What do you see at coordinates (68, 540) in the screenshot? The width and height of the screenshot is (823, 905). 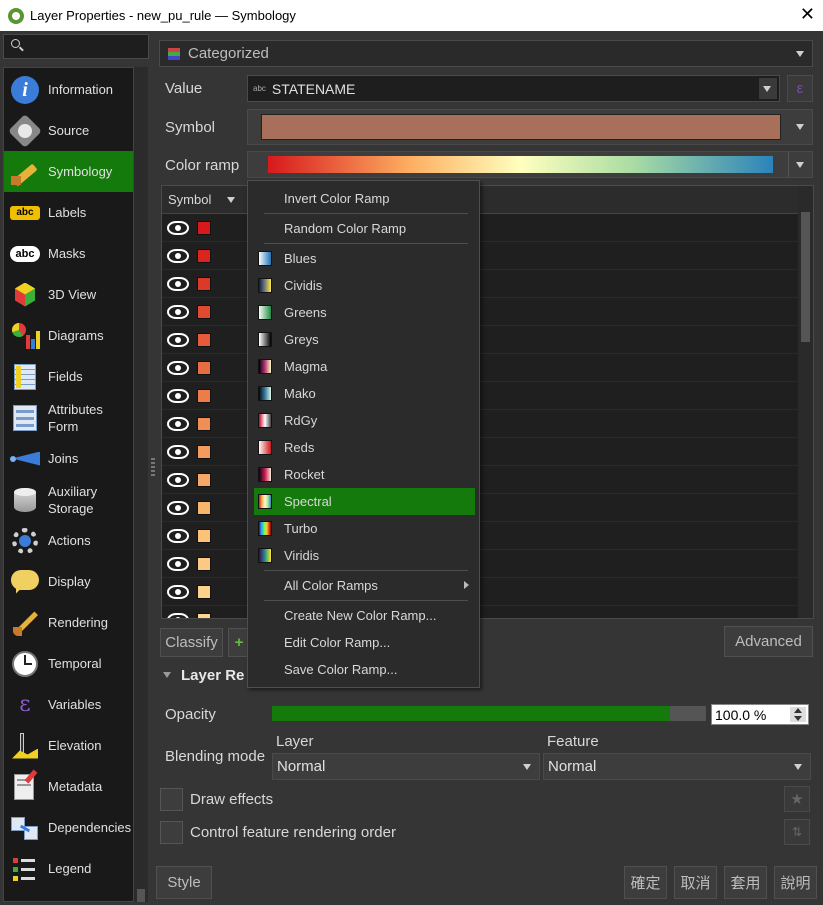 I see `sidebar-item-actions: Actions` at bounding box center [68, 540].